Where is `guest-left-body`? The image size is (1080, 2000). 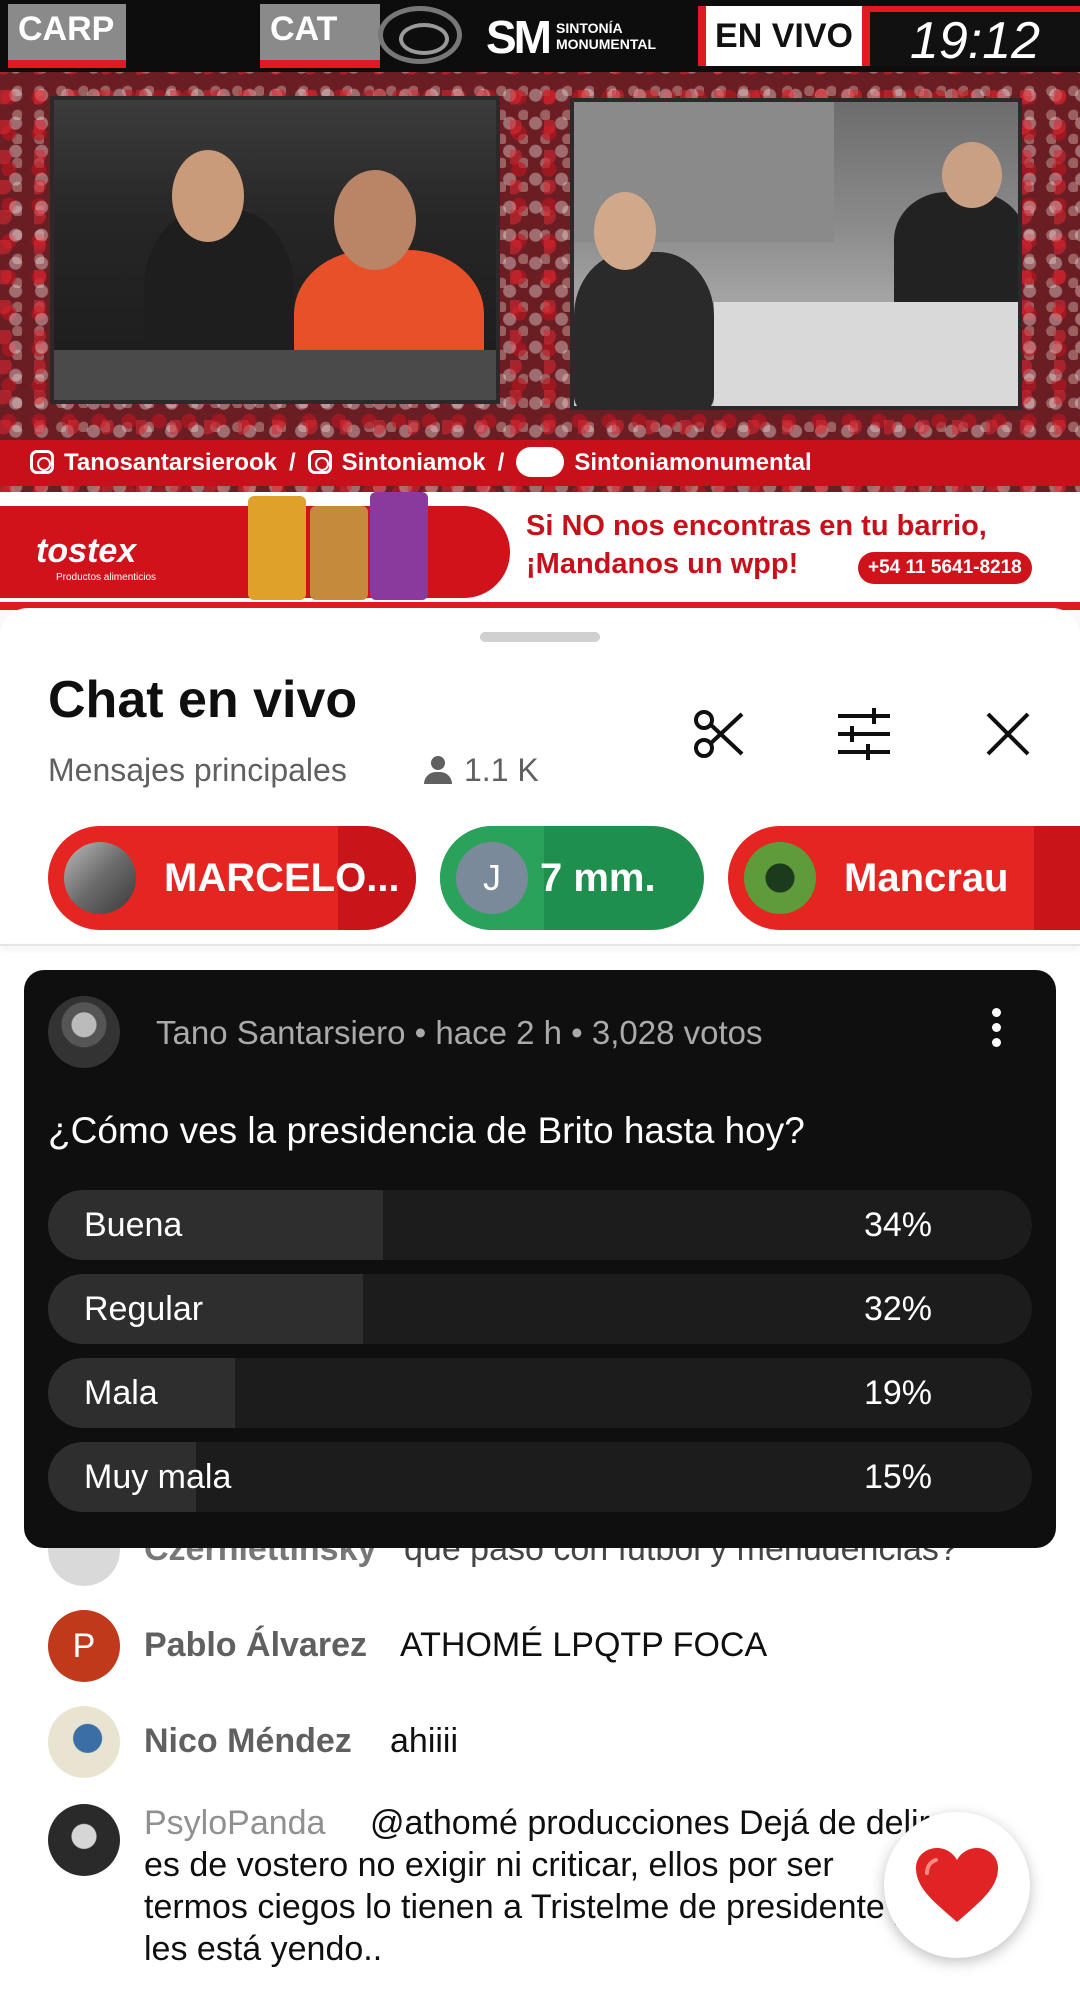 guest-left-body is located at coordinates (644, 329).